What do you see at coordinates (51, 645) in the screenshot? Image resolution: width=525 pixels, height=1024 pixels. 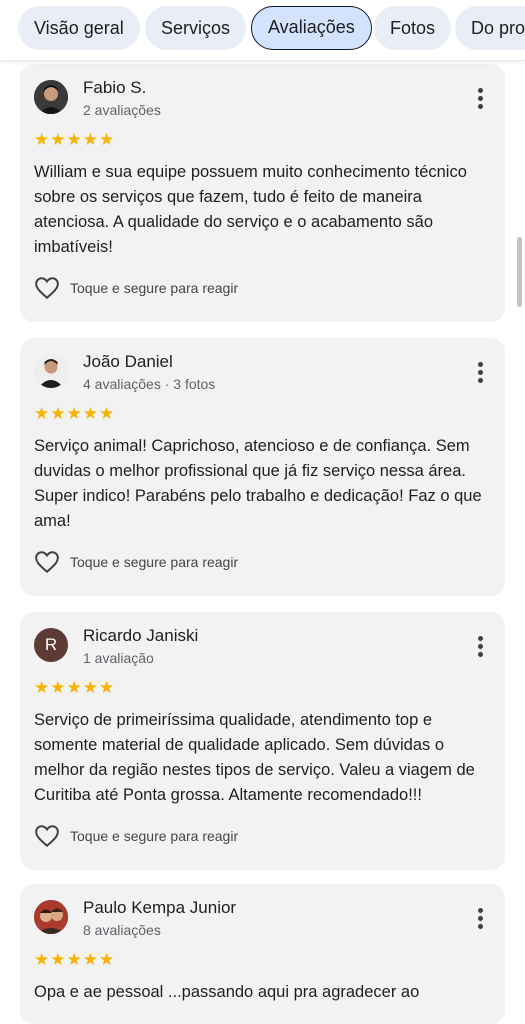 I see `avatar: R` at bounding box center [51, 645].